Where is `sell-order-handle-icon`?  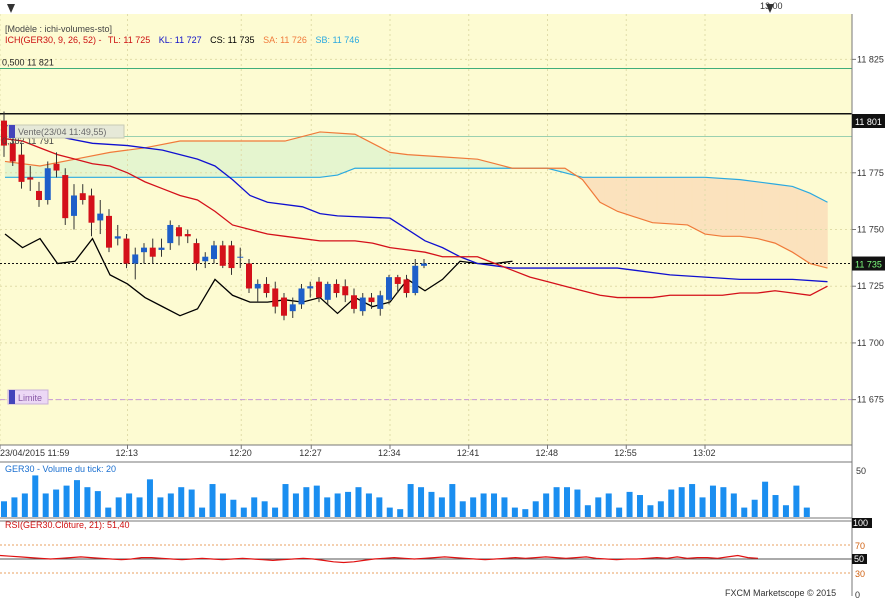
sell-order-handle-icon is located at coordinates (12, 131).